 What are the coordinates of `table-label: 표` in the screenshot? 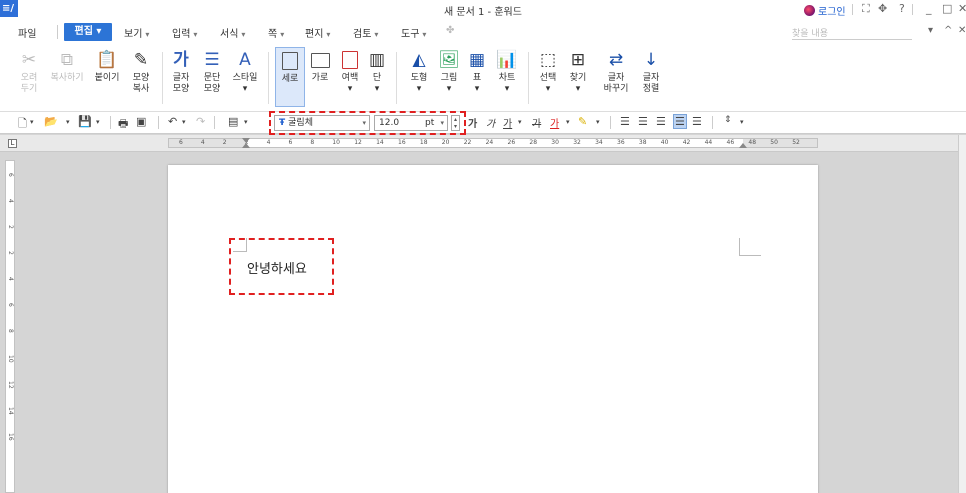 It's located at (477, 78).